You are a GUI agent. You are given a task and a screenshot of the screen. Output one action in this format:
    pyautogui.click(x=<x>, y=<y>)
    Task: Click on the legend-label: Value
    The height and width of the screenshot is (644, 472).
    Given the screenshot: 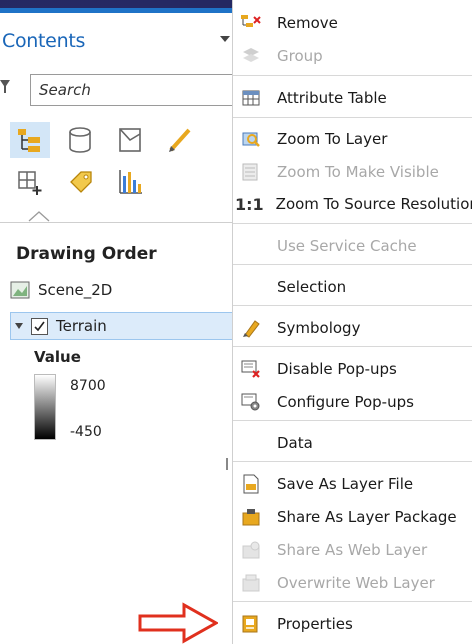 What is the action you would take?
    pyautogui.click(x=57, y=357)
    